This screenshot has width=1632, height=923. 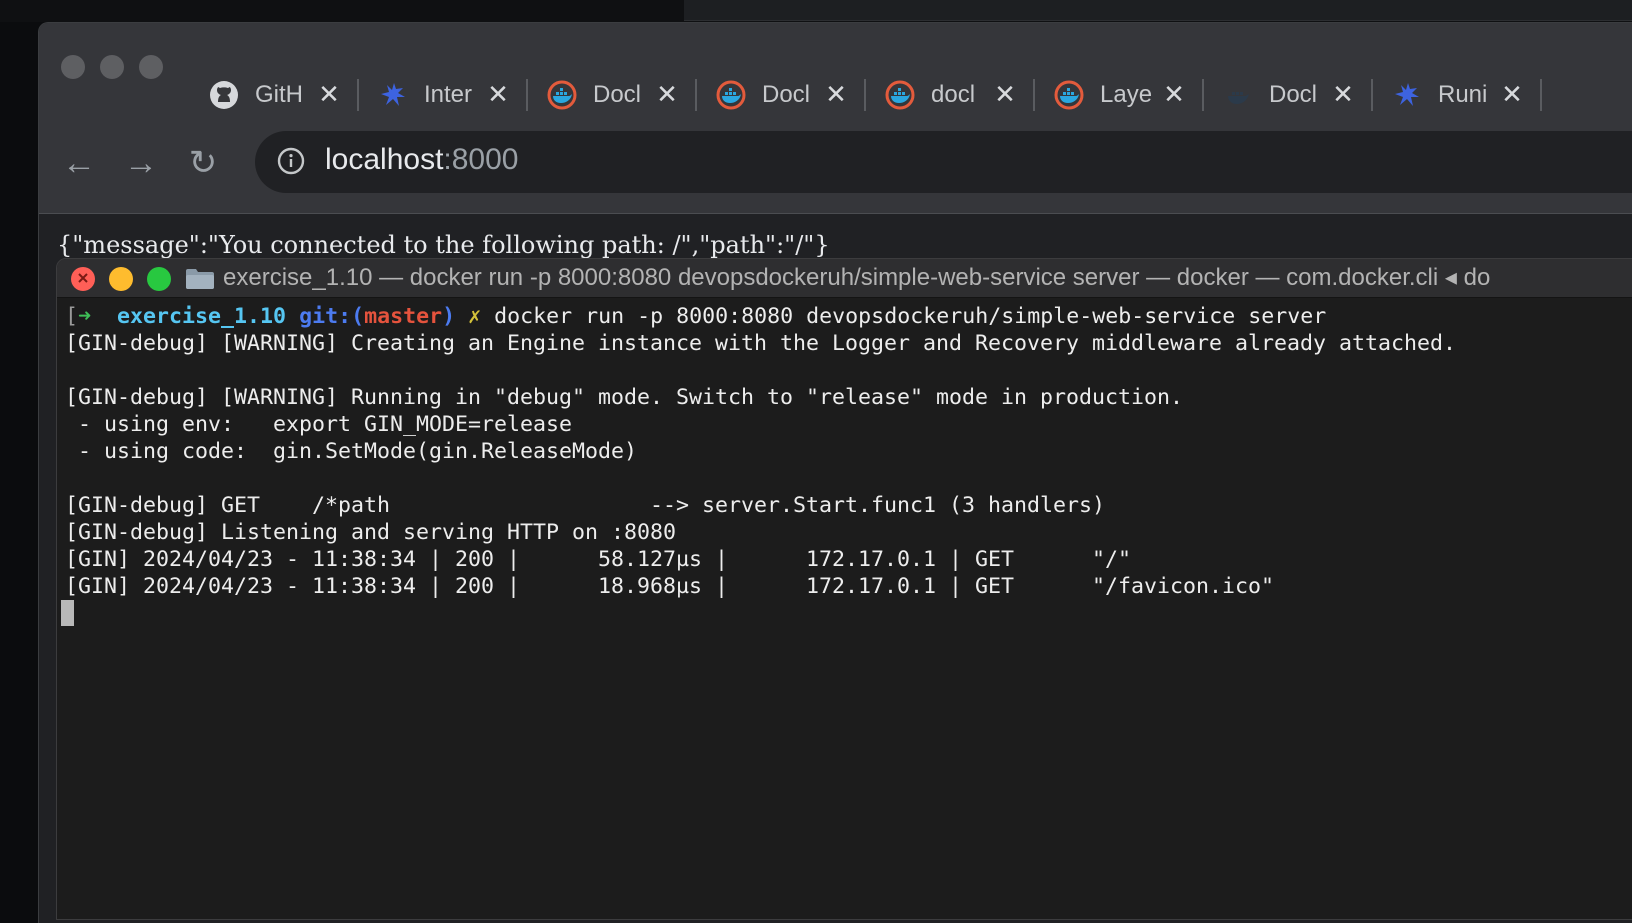 I want to click on window-minimize-button, so click(x=112, y=67).